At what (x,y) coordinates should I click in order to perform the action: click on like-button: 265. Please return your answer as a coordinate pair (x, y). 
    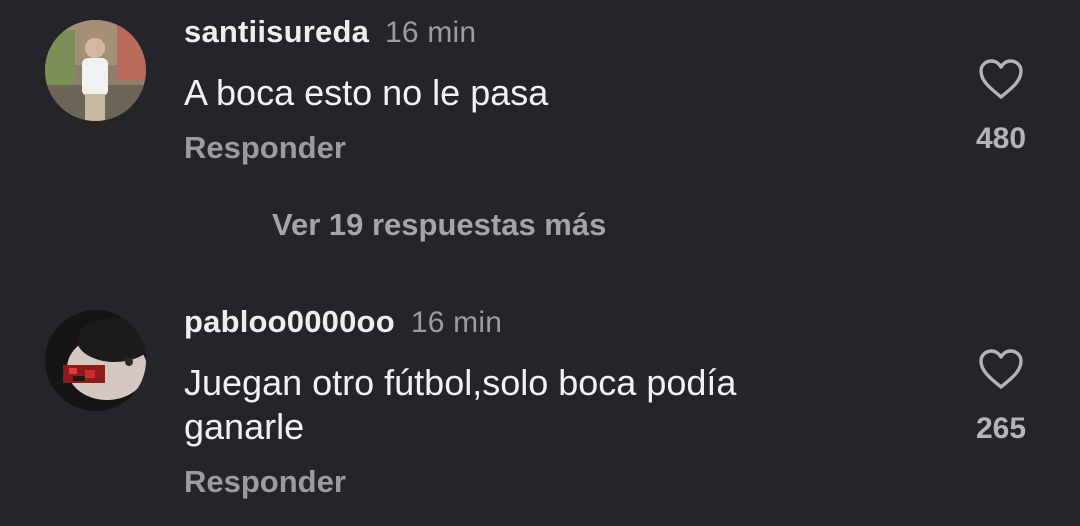
    Looking at the image, I should click on (1001, 397).